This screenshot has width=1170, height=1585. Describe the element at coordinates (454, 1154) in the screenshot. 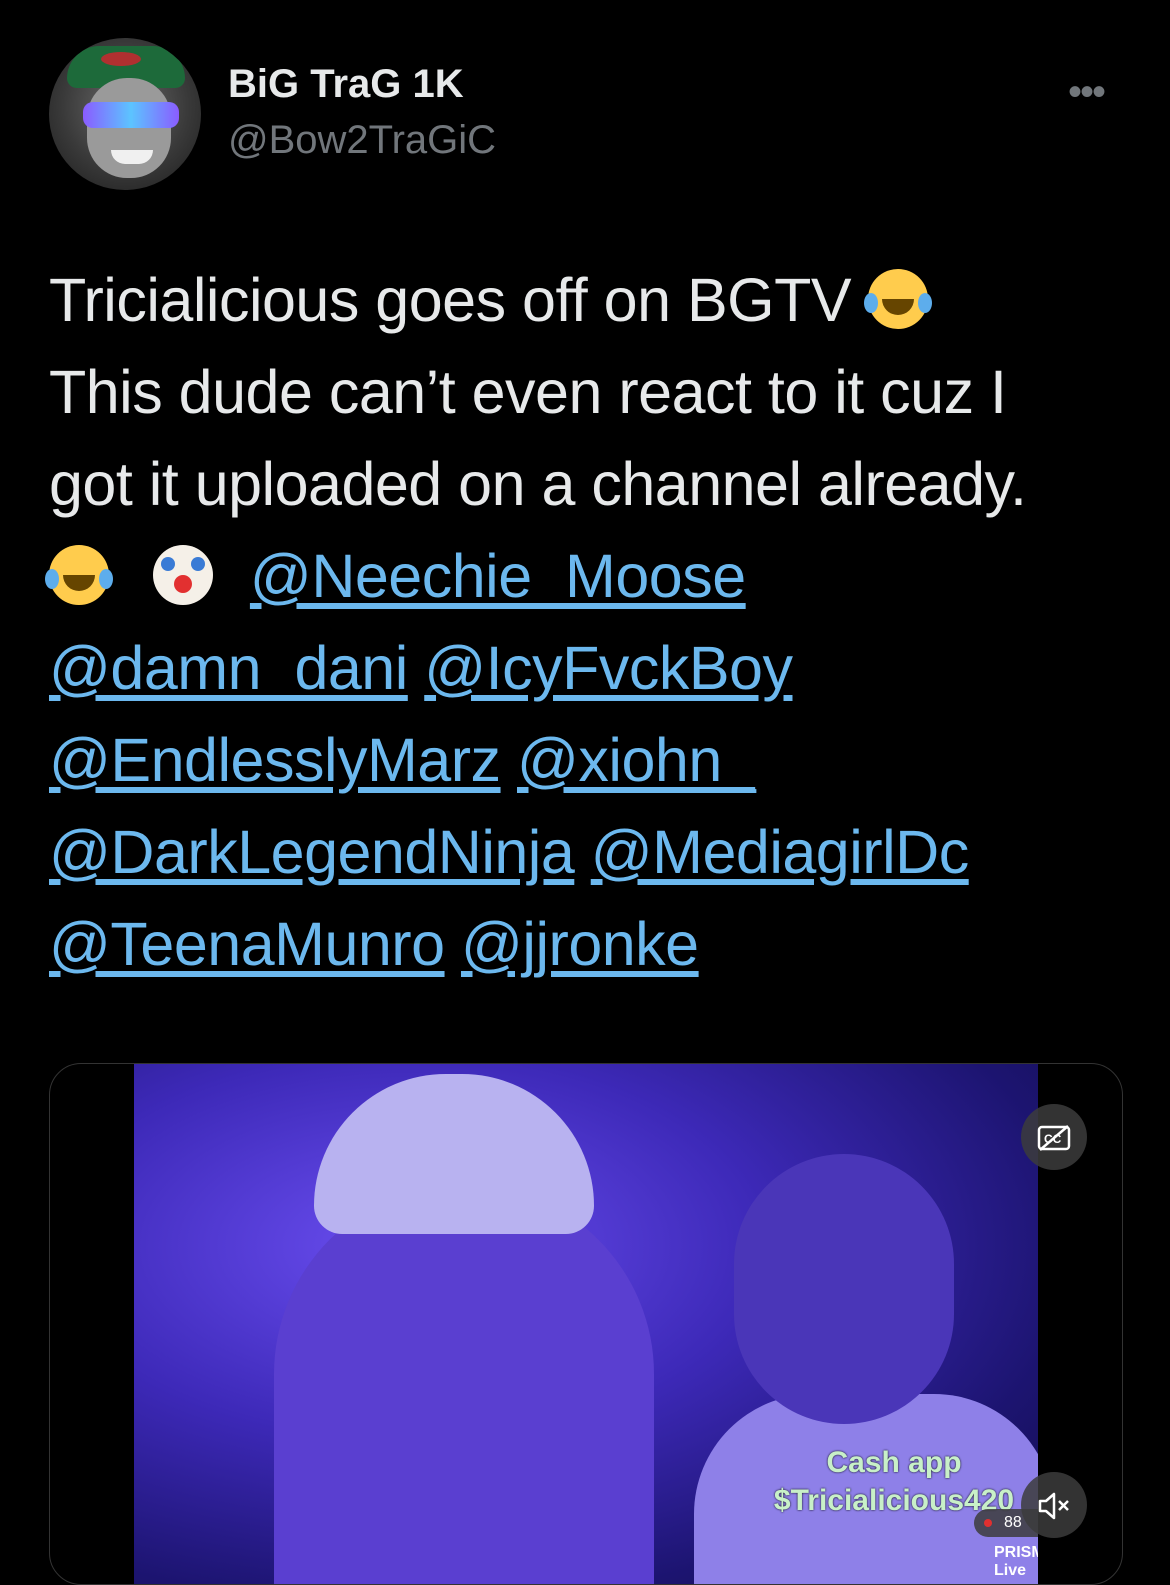

I see `video-beanie` at that location.